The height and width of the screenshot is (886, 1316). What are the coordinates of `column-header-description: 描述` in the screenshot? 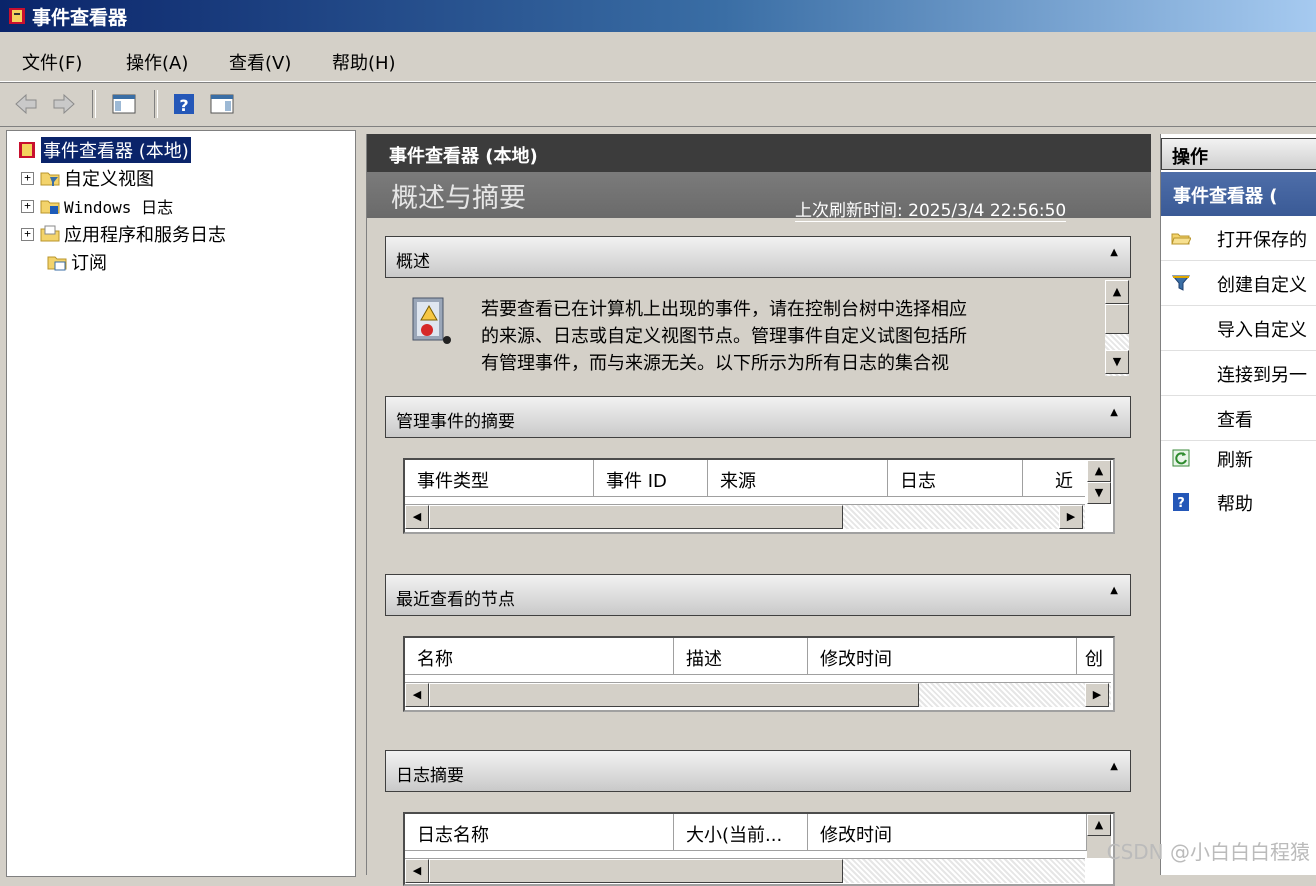 It's located at (741, 656).